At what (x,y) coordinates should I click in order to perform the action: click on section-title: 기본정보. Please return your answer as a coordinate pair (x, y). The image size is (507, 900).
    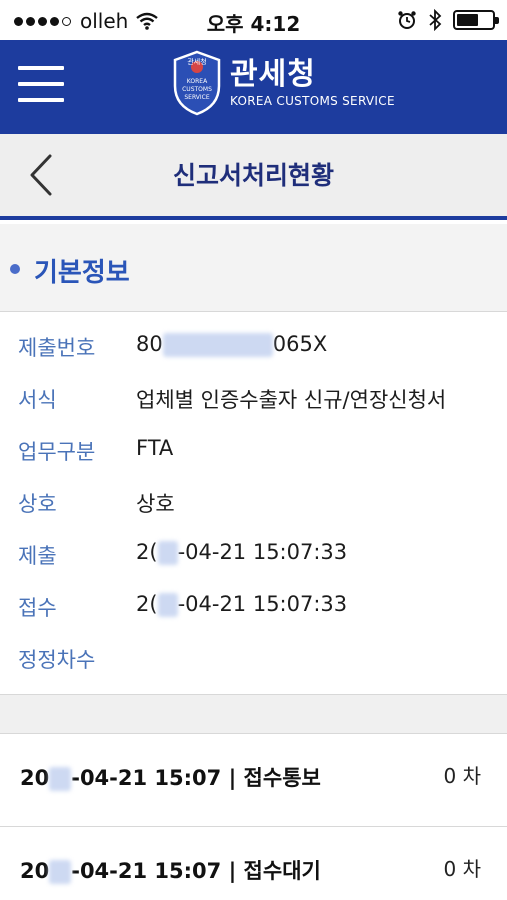
    Looking at the image, I should click on (82, 273).